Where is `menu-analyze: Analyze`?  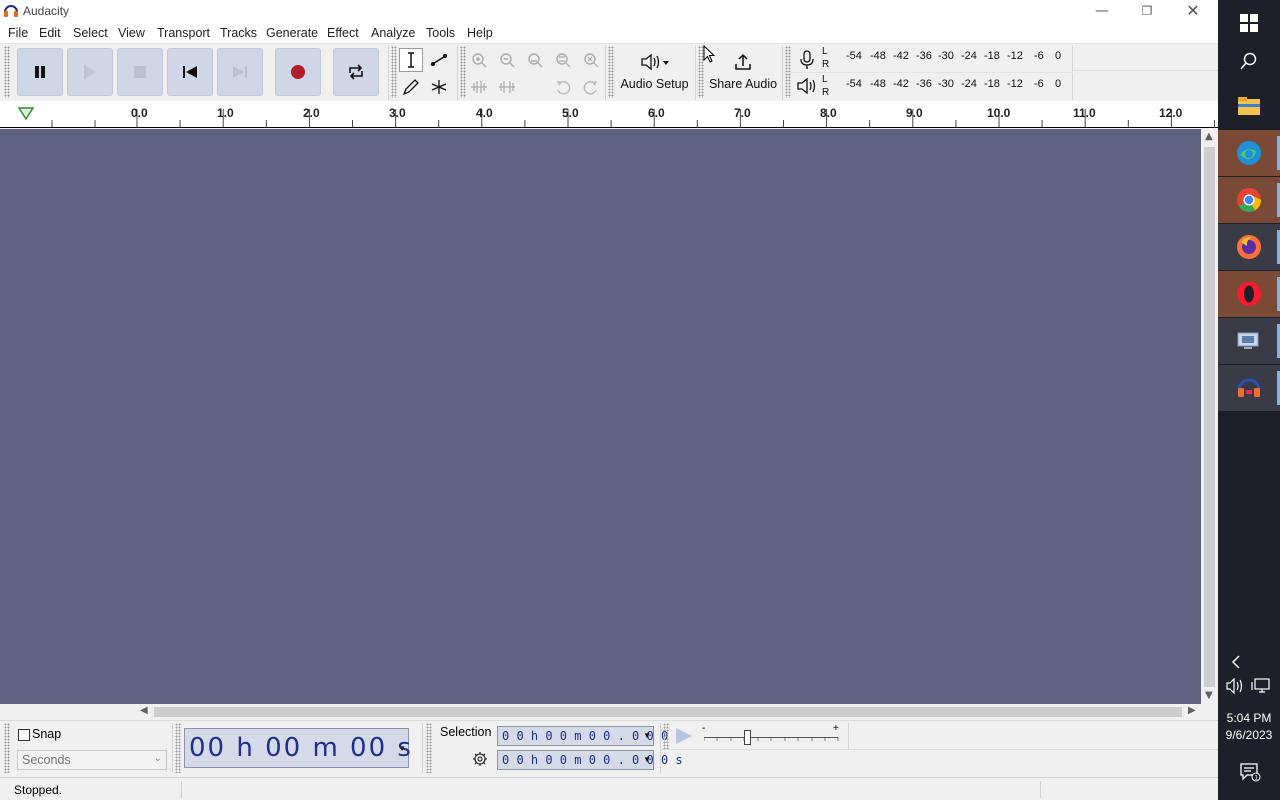 menu-analyze: Analyze is located at coordinates (393, 33).